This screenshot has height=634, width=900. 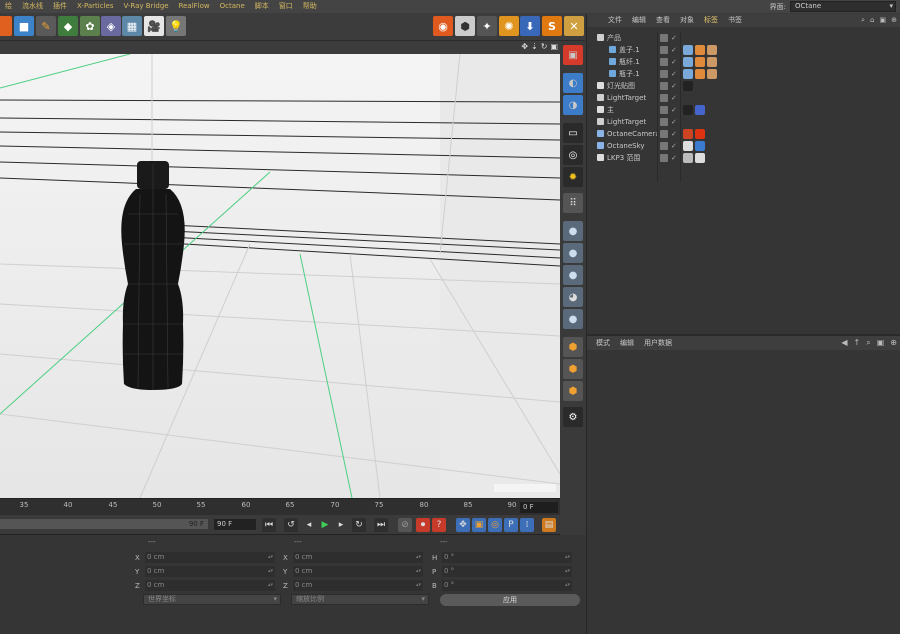 I want to click on octane-live-icon: ◉, so click(x=443, y=26).